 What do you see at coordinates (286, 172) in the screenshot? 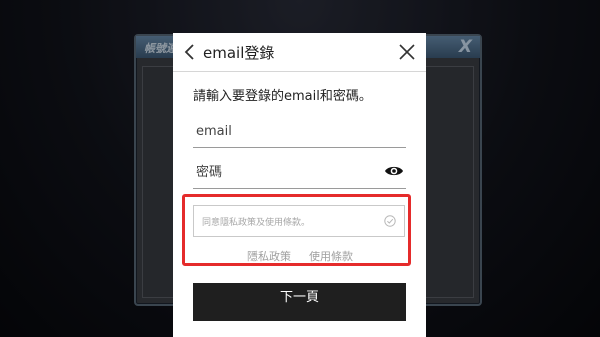
I see `password-input` at bounding box center [286, 172].